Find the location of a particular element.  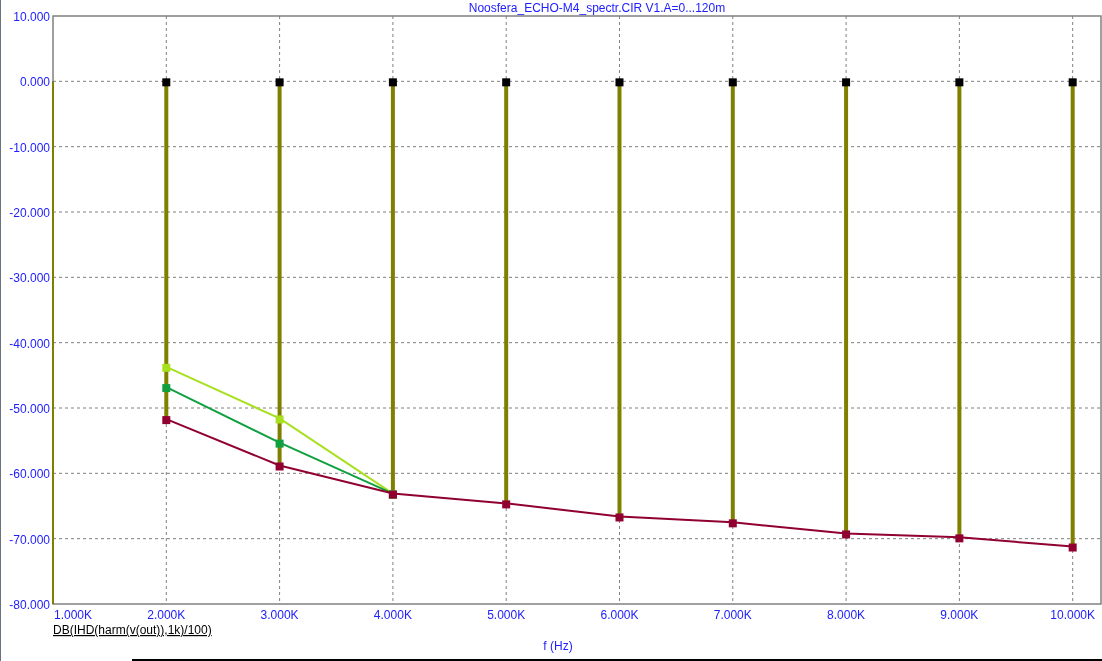

trace-label: DB(IHD(harm(v(out)),1k)/100) is located at coordinates (132, 630).